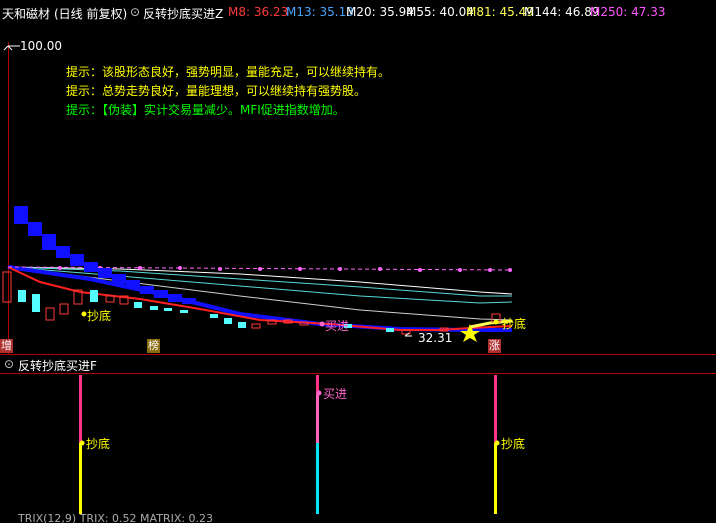  Describe the element at coordinates (41, 46) in the screenshot. I see `price-top-label: 100.00` at that location.